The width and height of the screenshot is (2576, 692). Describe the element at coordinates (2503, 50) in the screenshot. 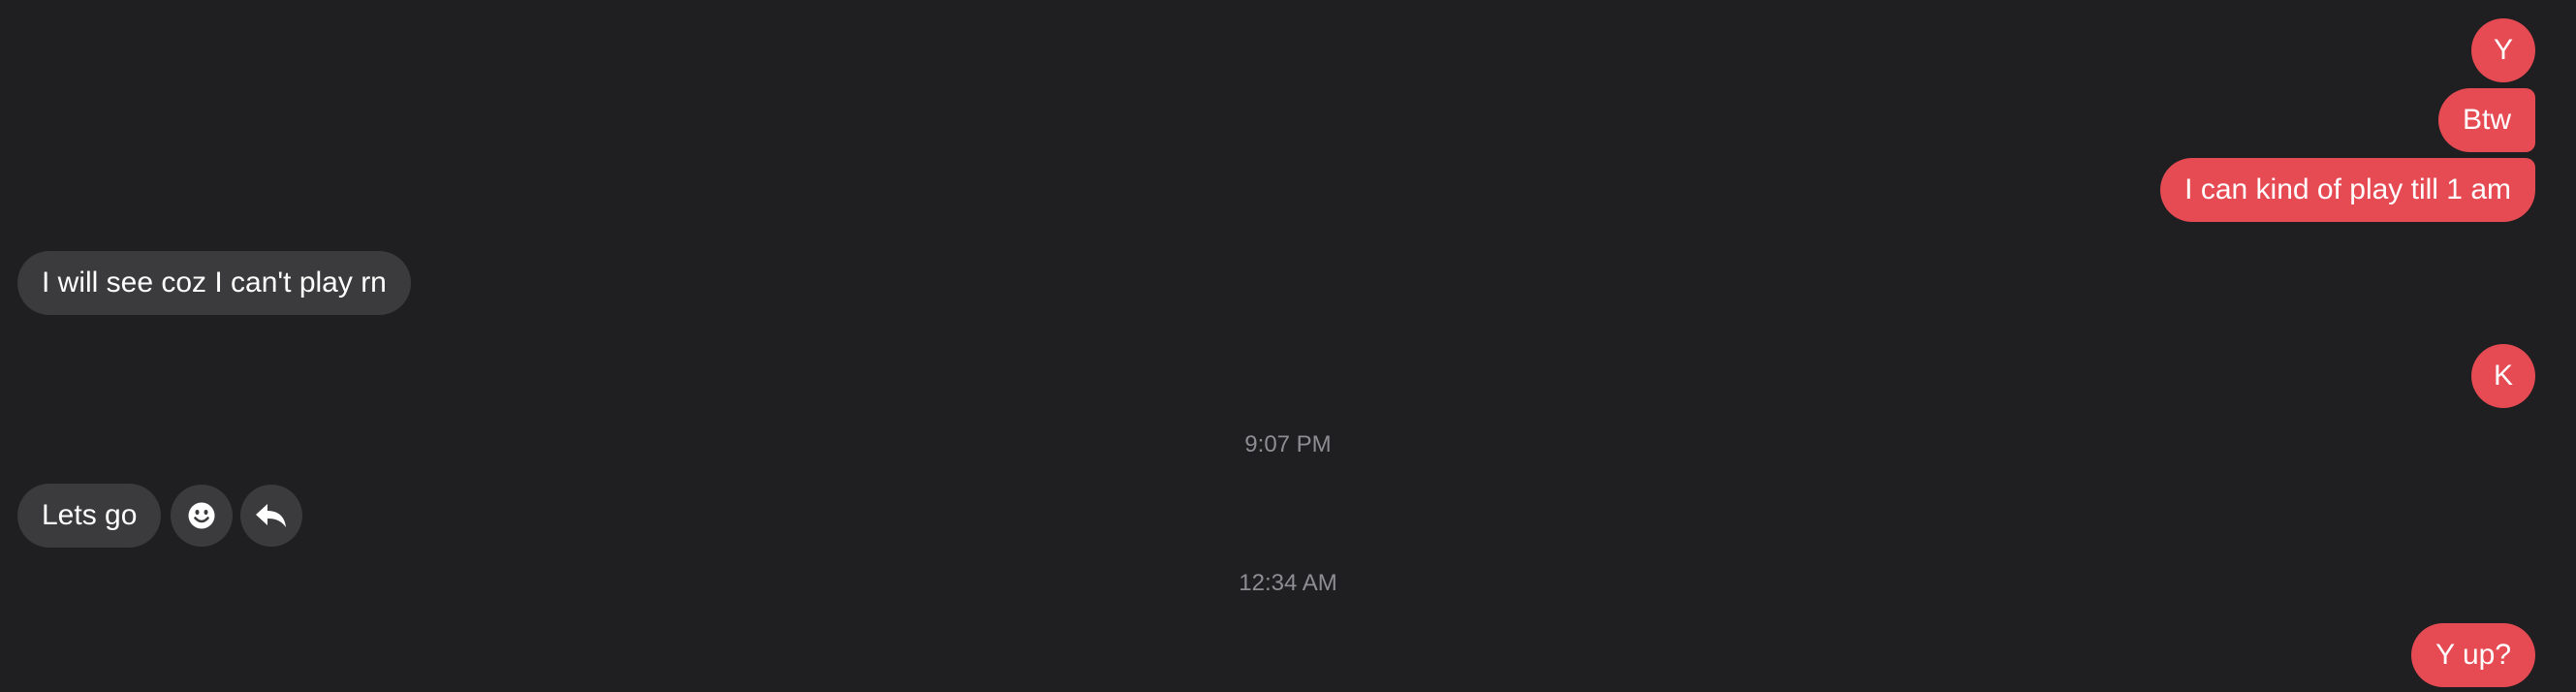

I see `outgoing-message-bubble: Y` at that location.